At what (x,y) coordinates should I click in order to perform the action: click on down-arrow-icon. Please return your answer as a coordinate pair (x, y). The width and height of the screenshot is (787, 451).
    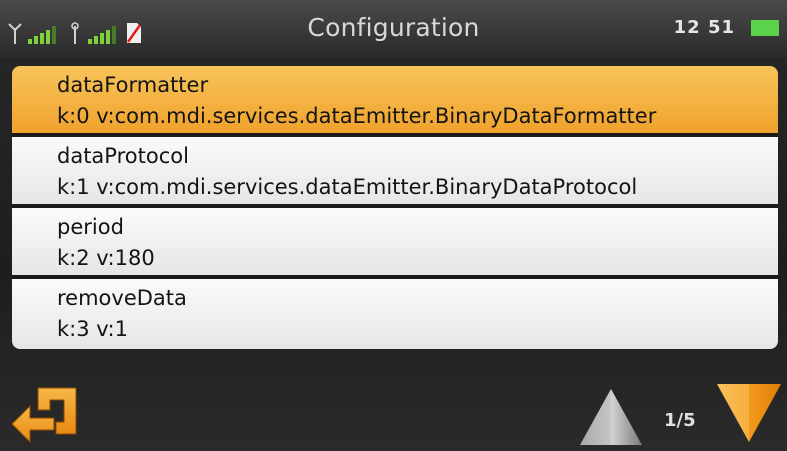
    Looking at the image, I should click on (749, 413).